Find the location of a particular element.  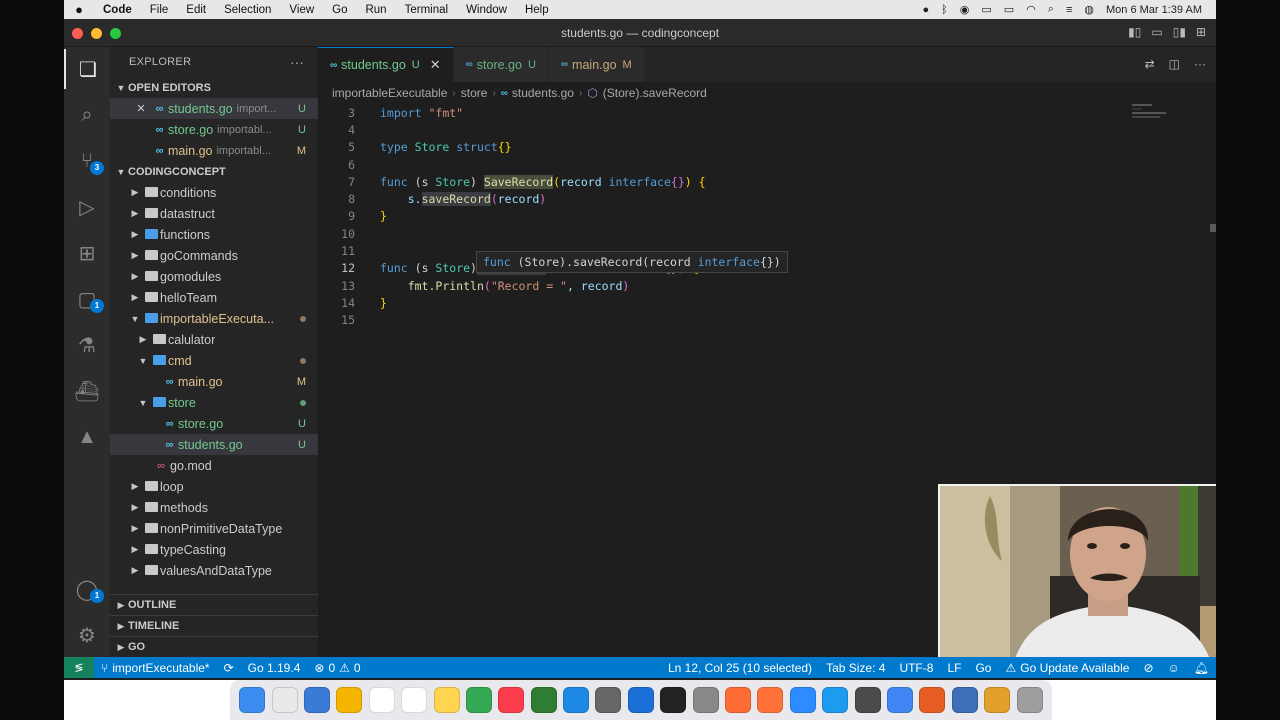

folder-nonPrimitiveDataType: ▶ nonPrimitiveDataType is located at coordinates (214, 528).